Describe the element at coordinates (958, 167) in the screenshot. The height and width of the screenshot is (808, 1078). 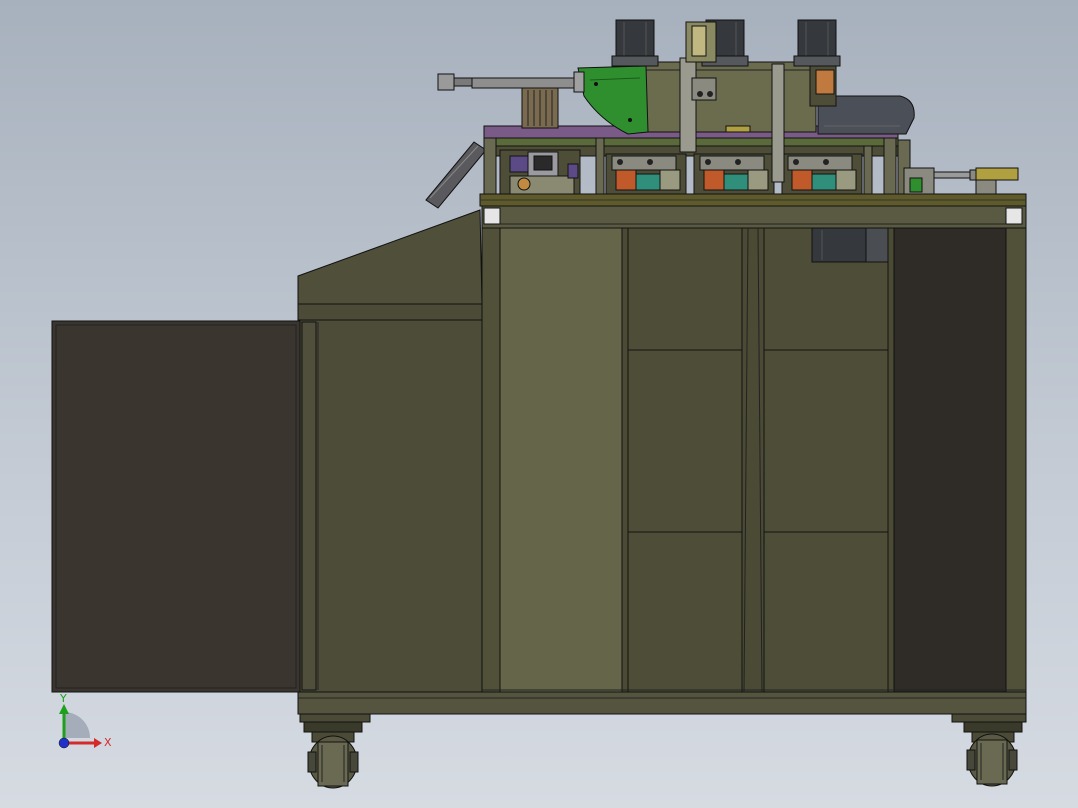
I see `right-side-actuator` at that location.